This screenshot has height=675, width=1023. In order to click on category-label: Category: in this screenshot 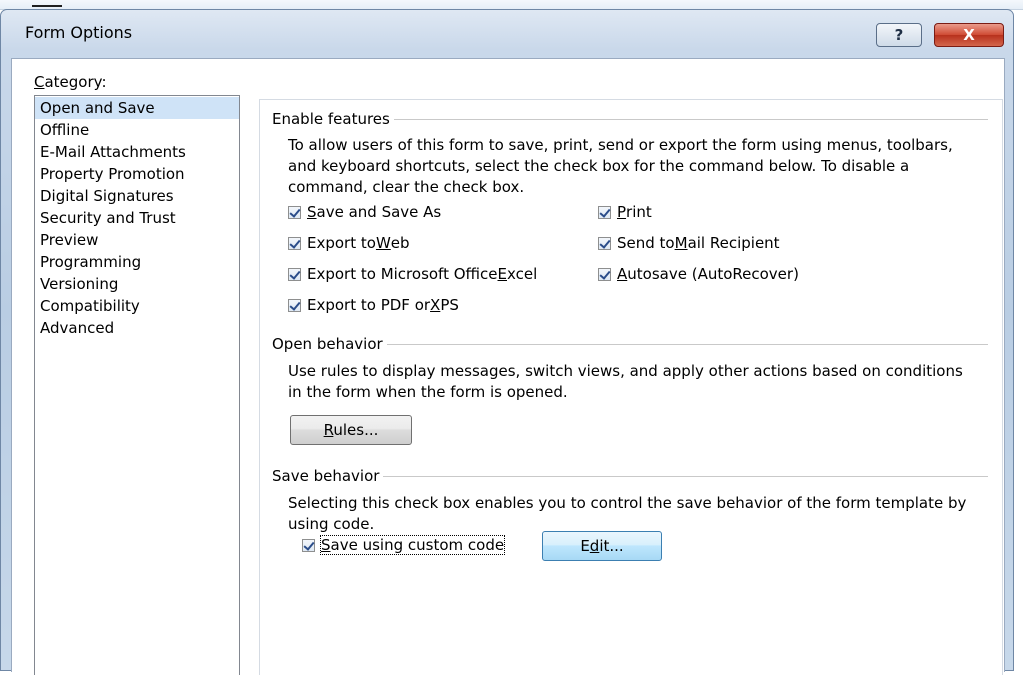, I will do `click(70, 82)`.